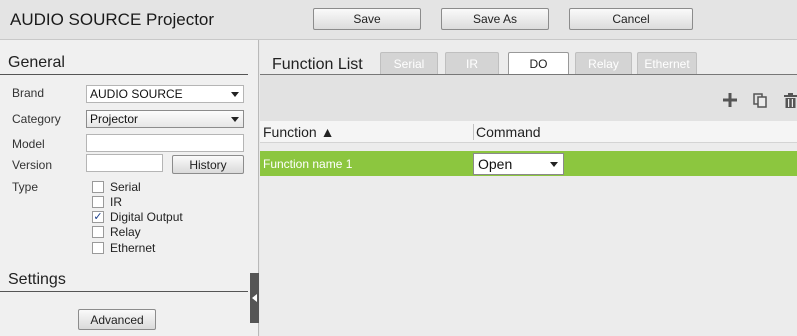 This screenshot has width=797, height=336. What do you see at coordinates (730, 102) in the screenshot?
I see `plus-icon` at bounding box center [730, 102].